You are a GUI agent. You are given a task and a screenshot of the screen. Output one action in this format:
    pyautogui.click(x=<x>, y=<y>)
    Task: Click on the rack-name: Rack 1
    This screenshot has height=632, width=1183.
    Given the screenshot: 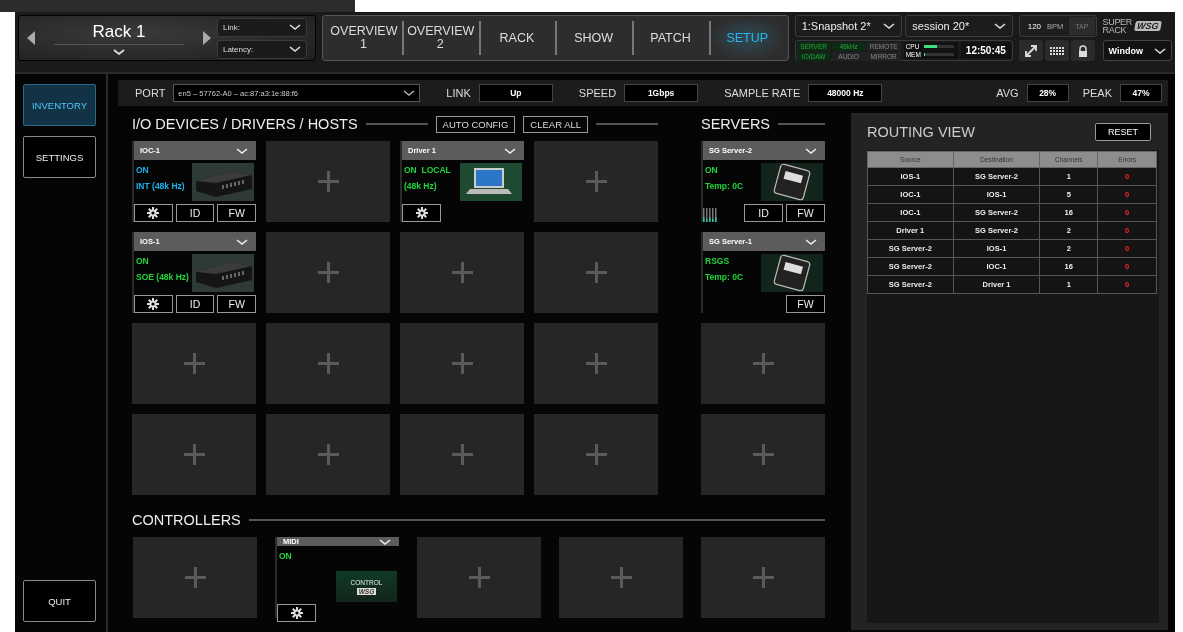 What is the action you would take?
    pyautogui.click(x=119, y=31)
    